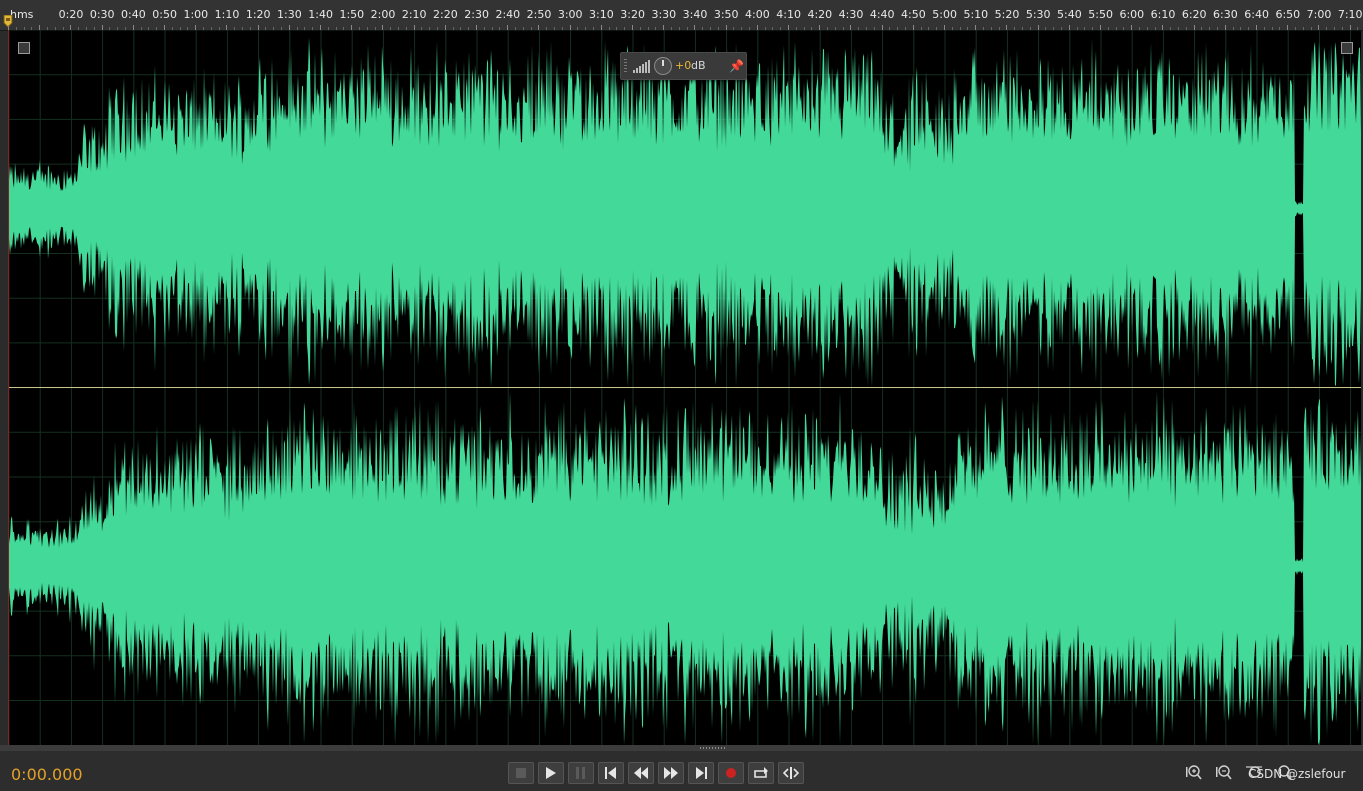 The image size is (1363, 791). I want to click on pause-icon, so click(580, 773).